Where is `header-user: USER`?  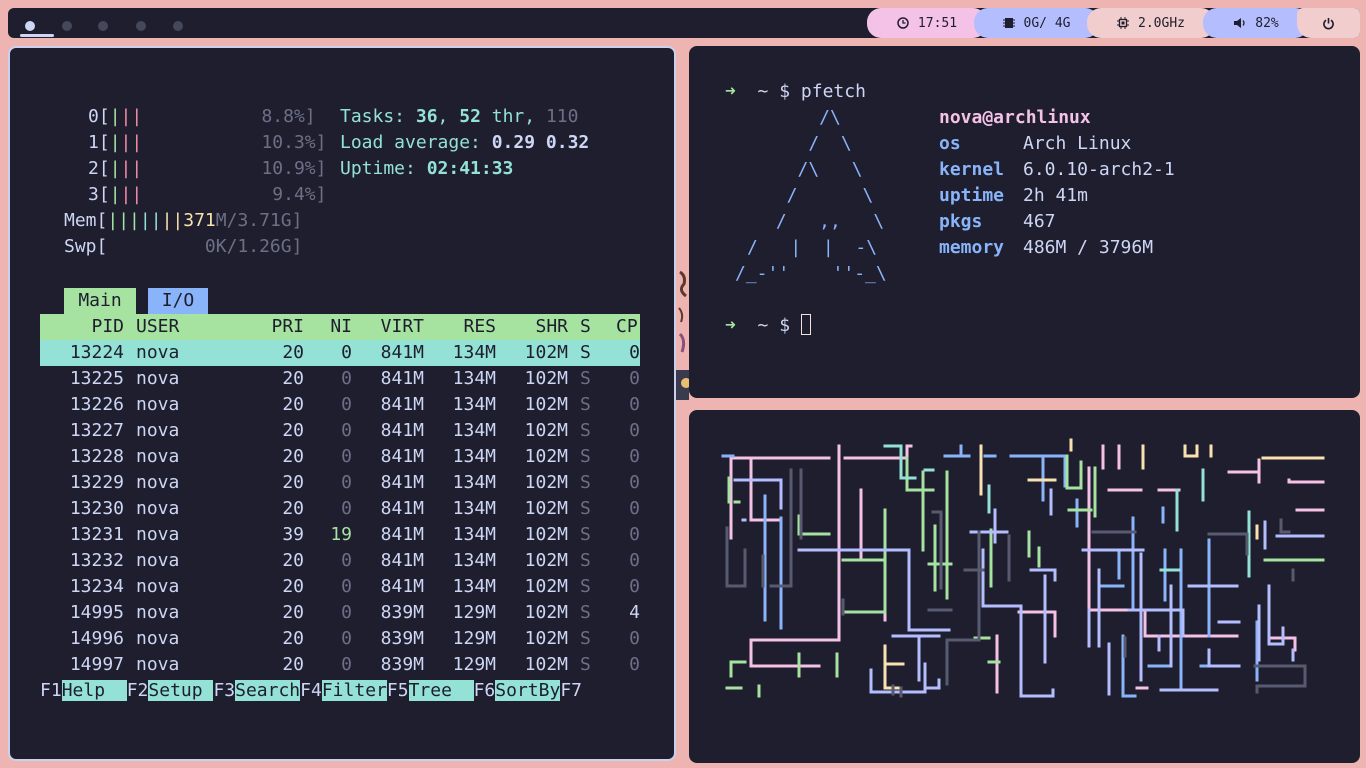
header-user: USER is located at coordinates (157, 327).